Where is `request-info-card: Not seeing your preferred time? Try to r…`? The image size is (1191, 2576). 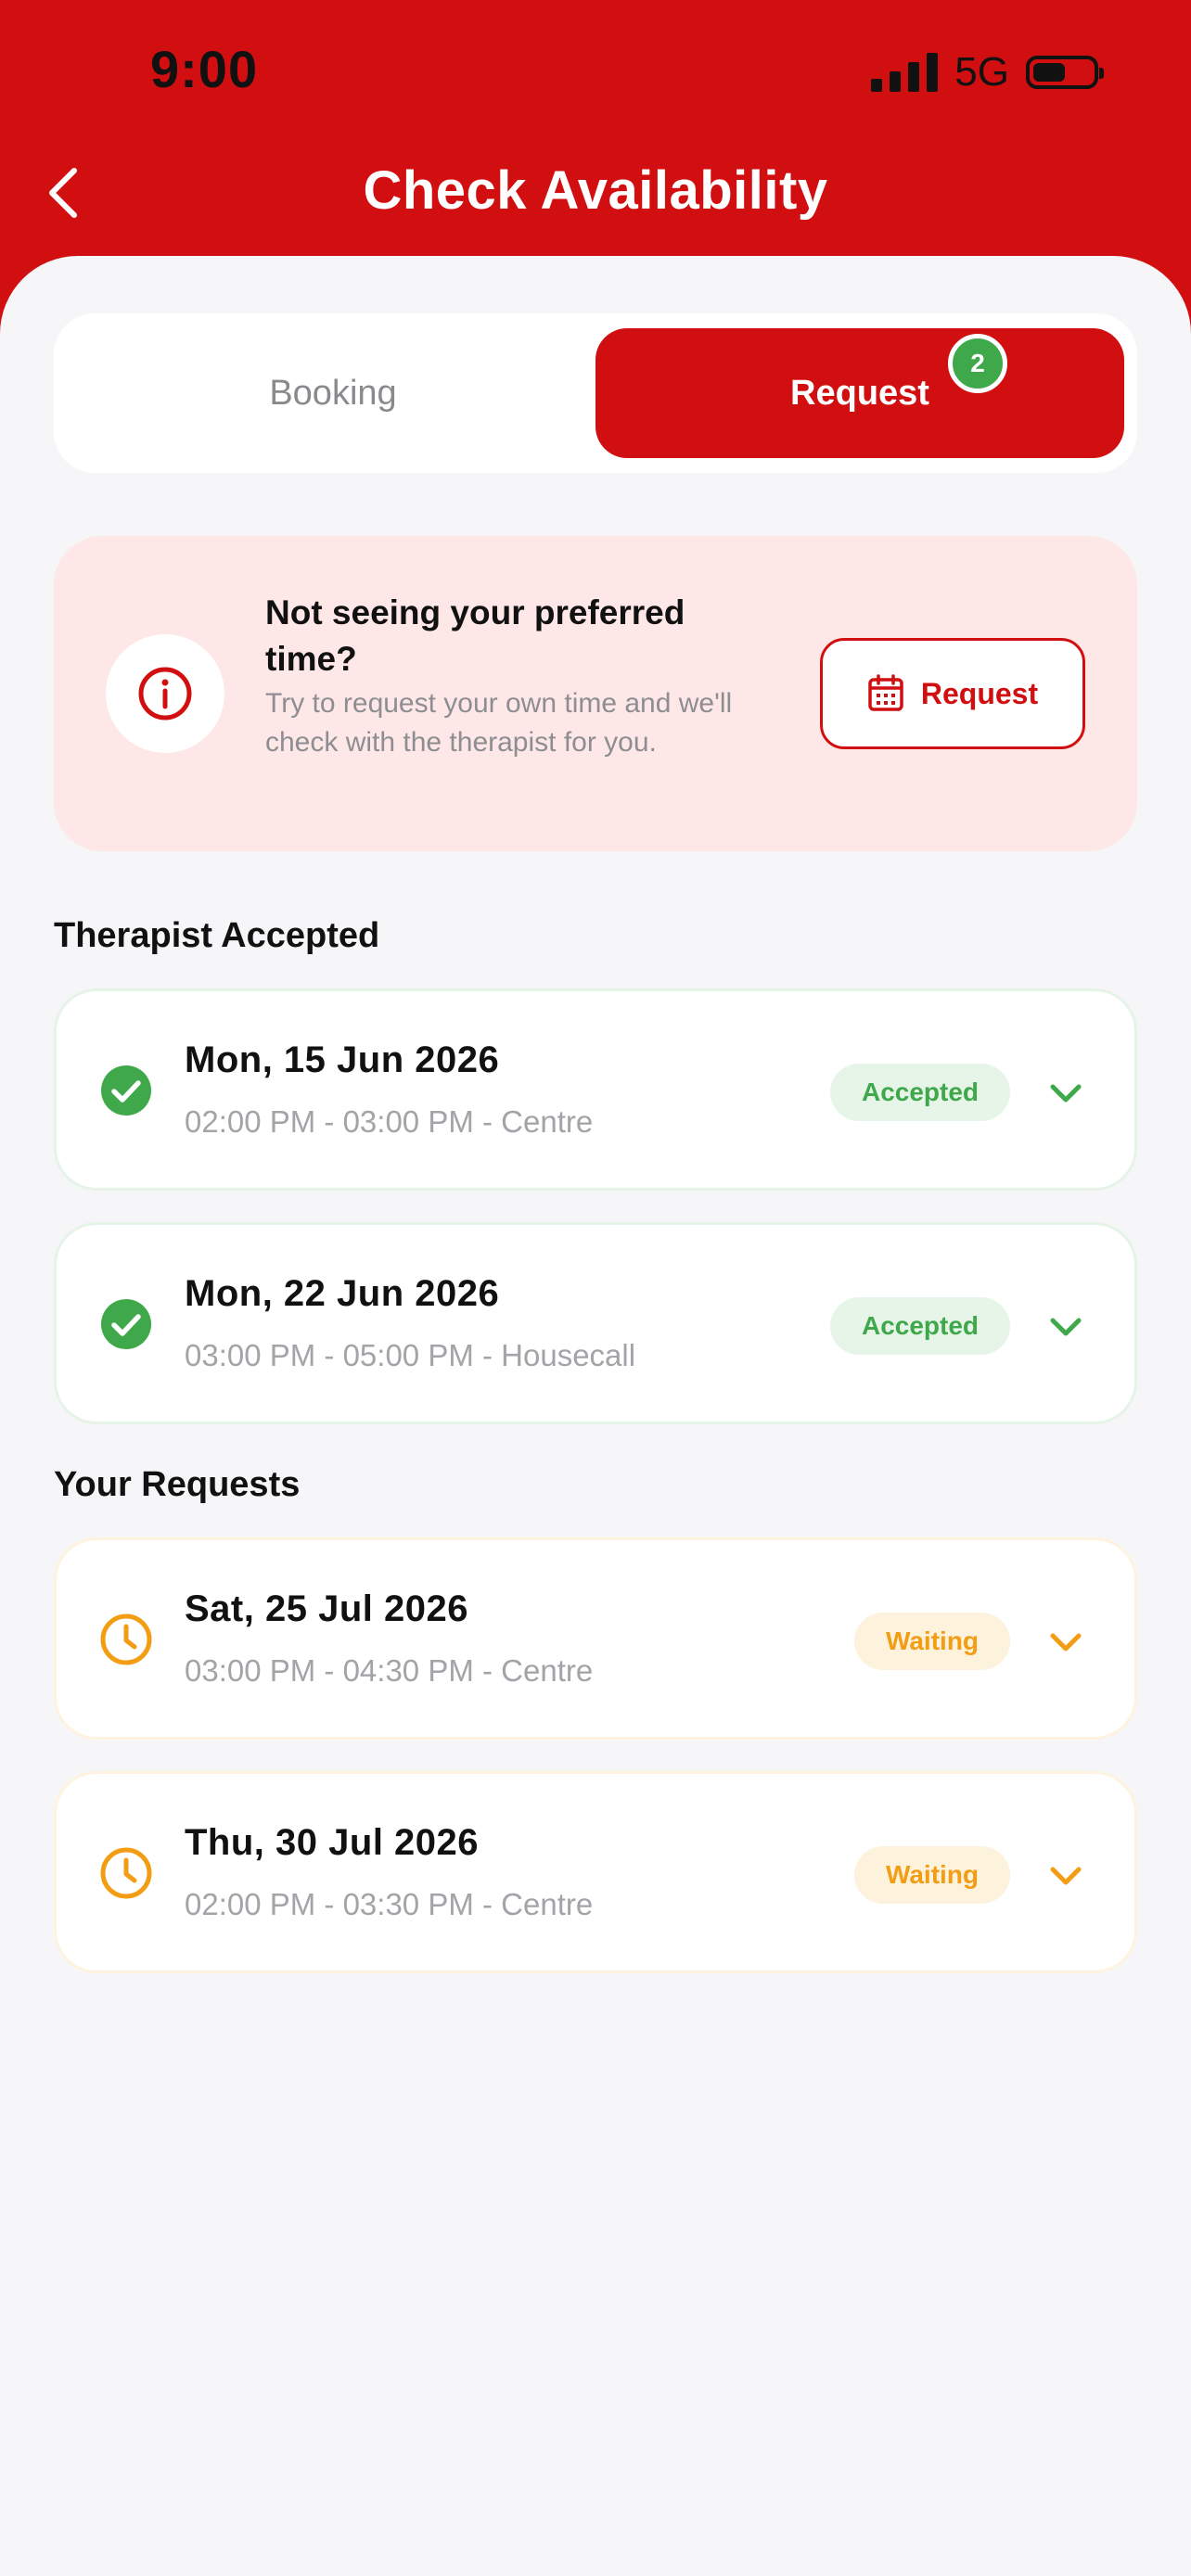
request-info-card: Not seeing your preferred time? Try to r… is located at coordinates (595, 693).